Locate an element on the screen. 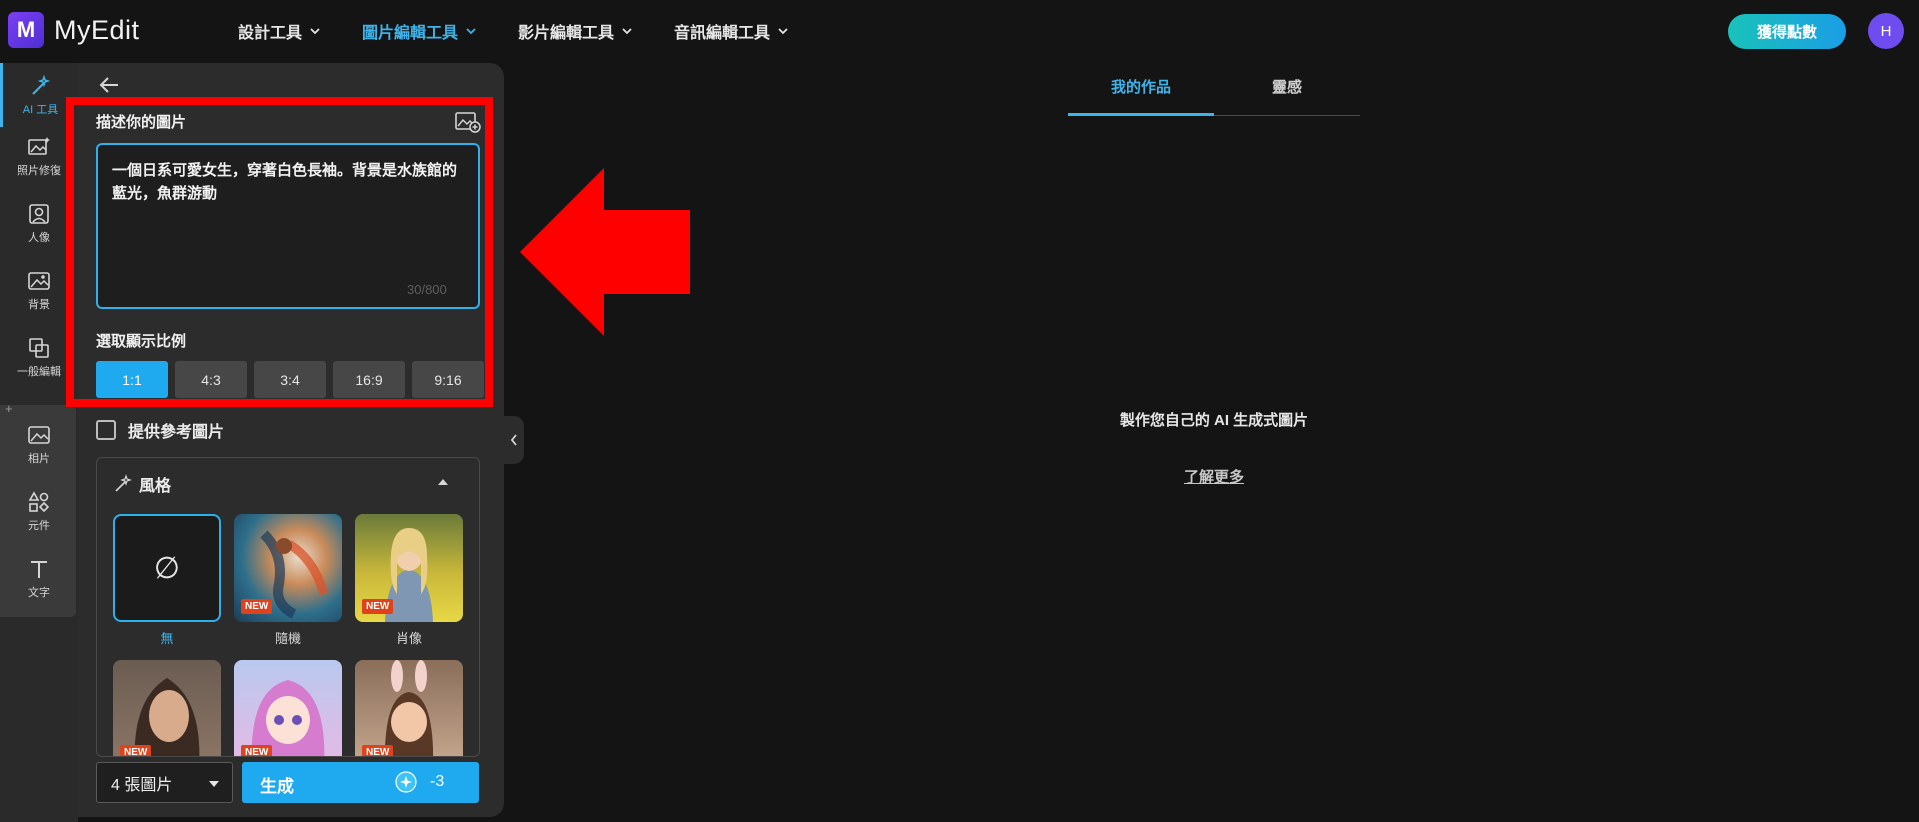 This screenshot has height=822, width=1919. style-none-thumb: ∅ is located at coordinates (167, 568).